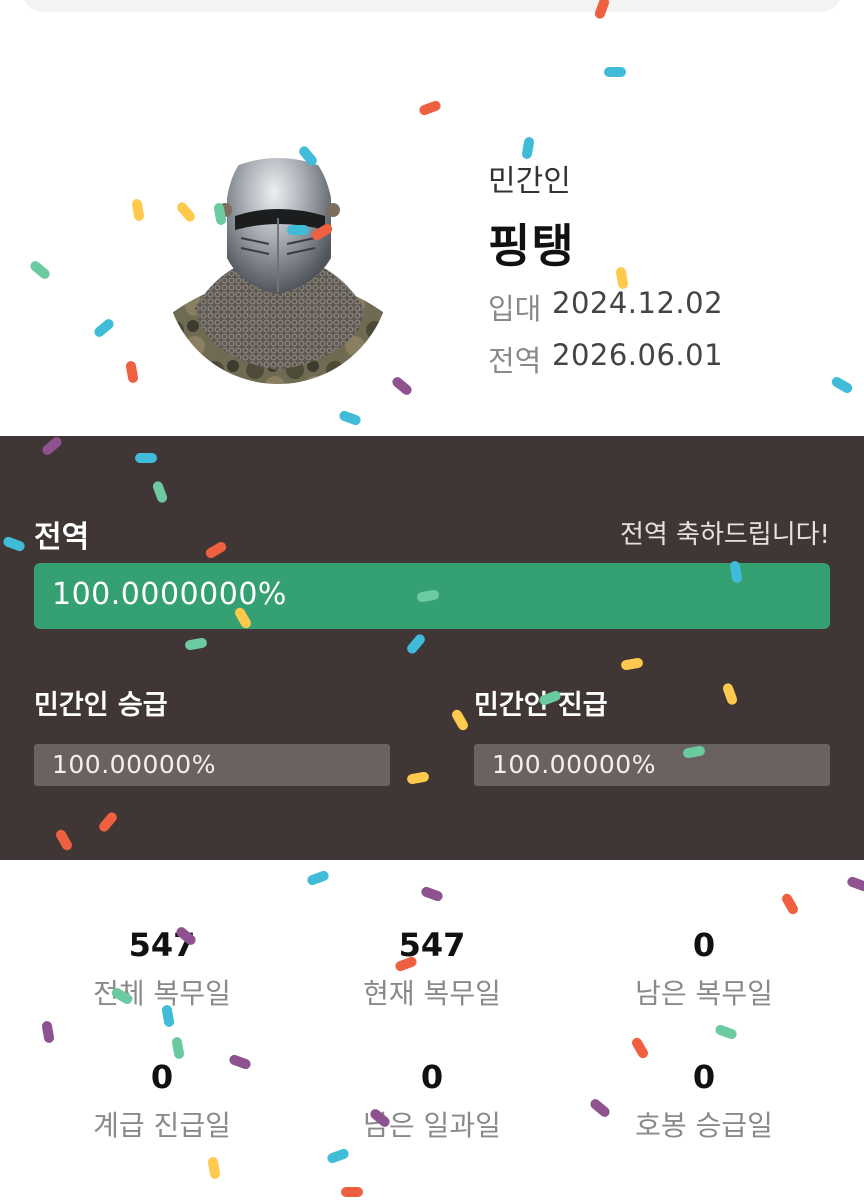 Image resolution: width=864 pixels, height=1200 pixels. I want to click on discharge-row: 전역 2026.06.01, so click(605, 359).